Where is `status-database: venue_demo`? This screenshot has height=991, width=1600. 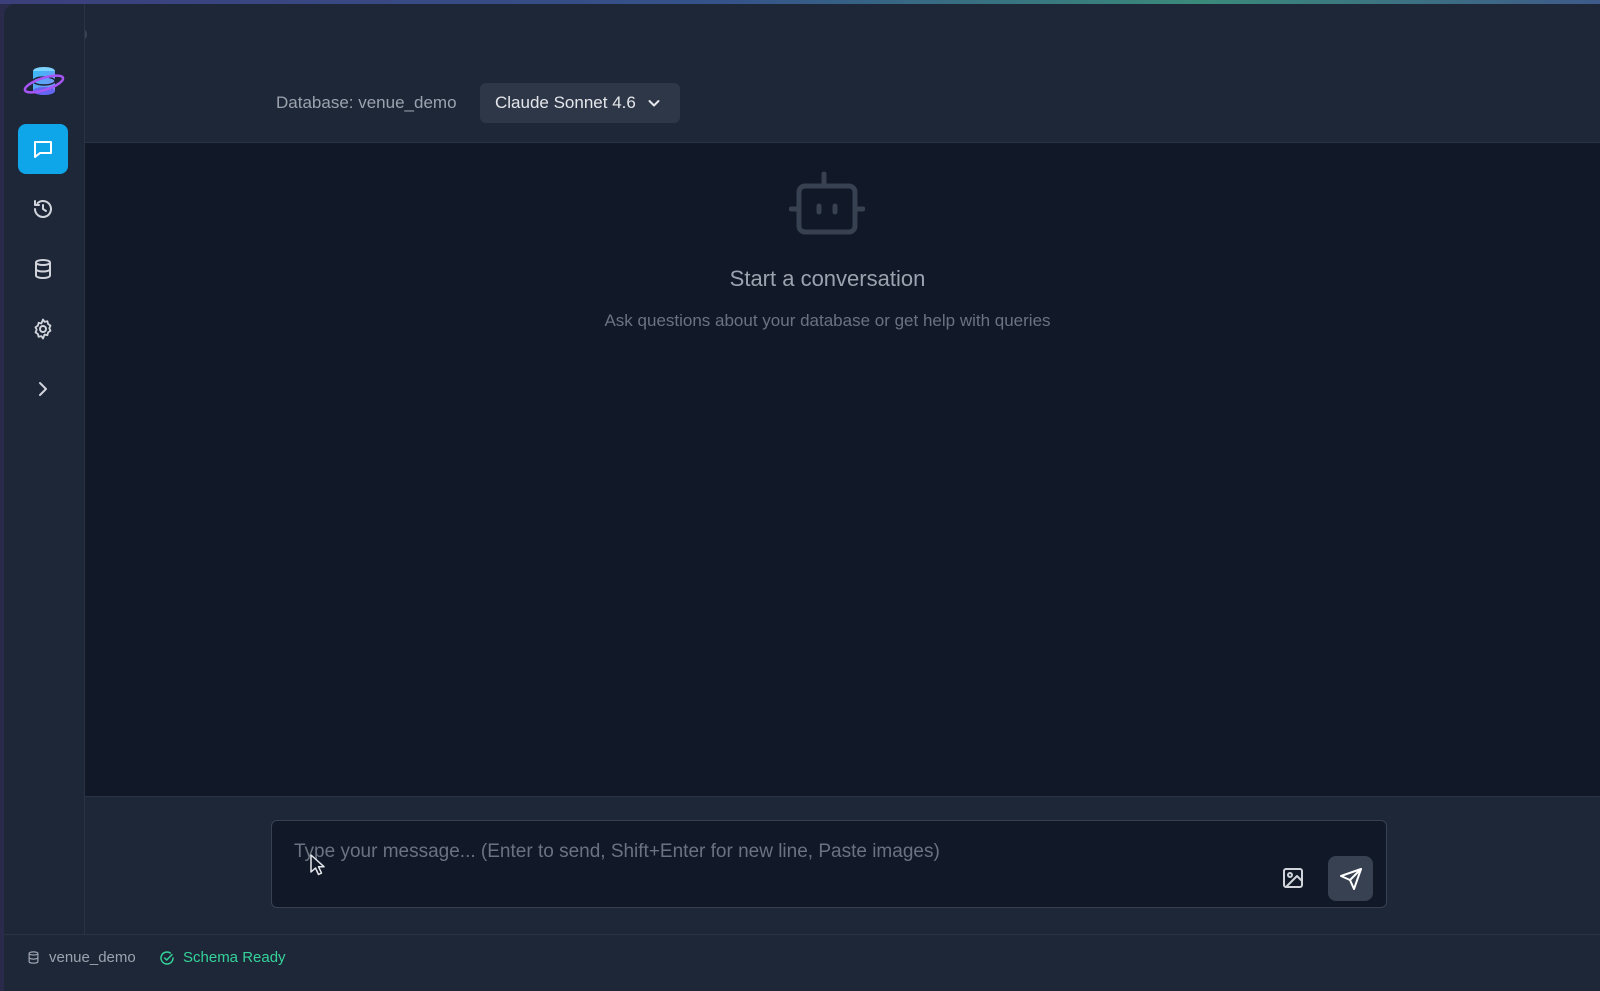 status-database: venue_demo is located at coordinates (81, 957).